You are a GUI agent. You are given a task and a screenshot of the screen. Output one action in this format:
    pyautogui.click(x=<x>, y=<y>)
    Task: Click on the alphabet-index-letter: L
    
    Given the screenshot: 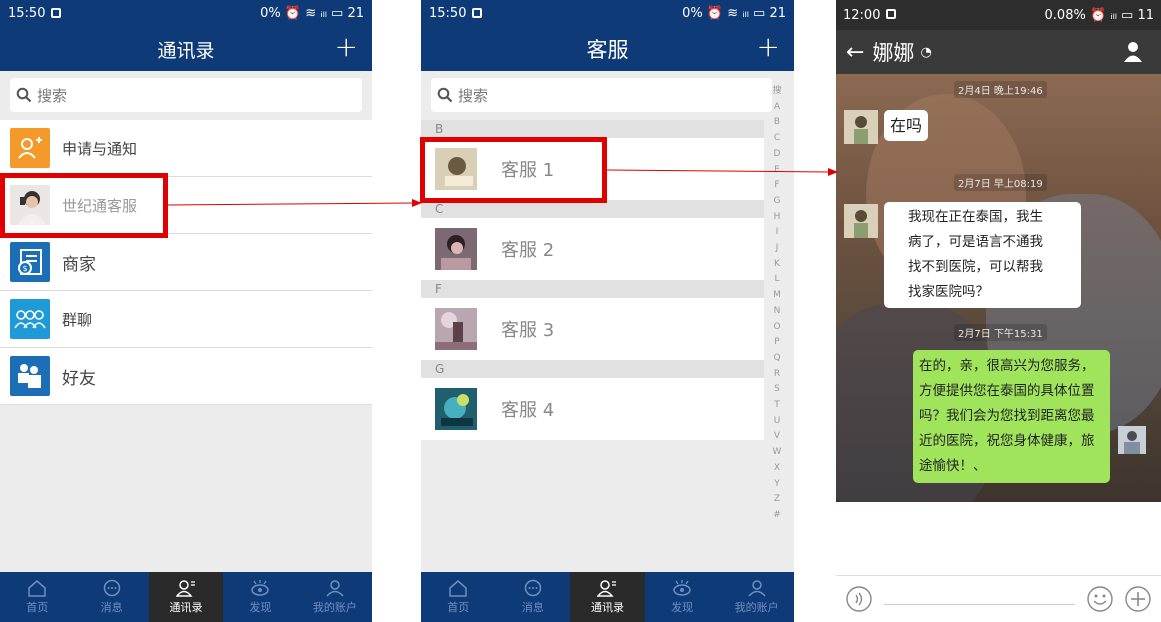 What is the action you would take?
    pyautogui.click(x=777, y=280)
    